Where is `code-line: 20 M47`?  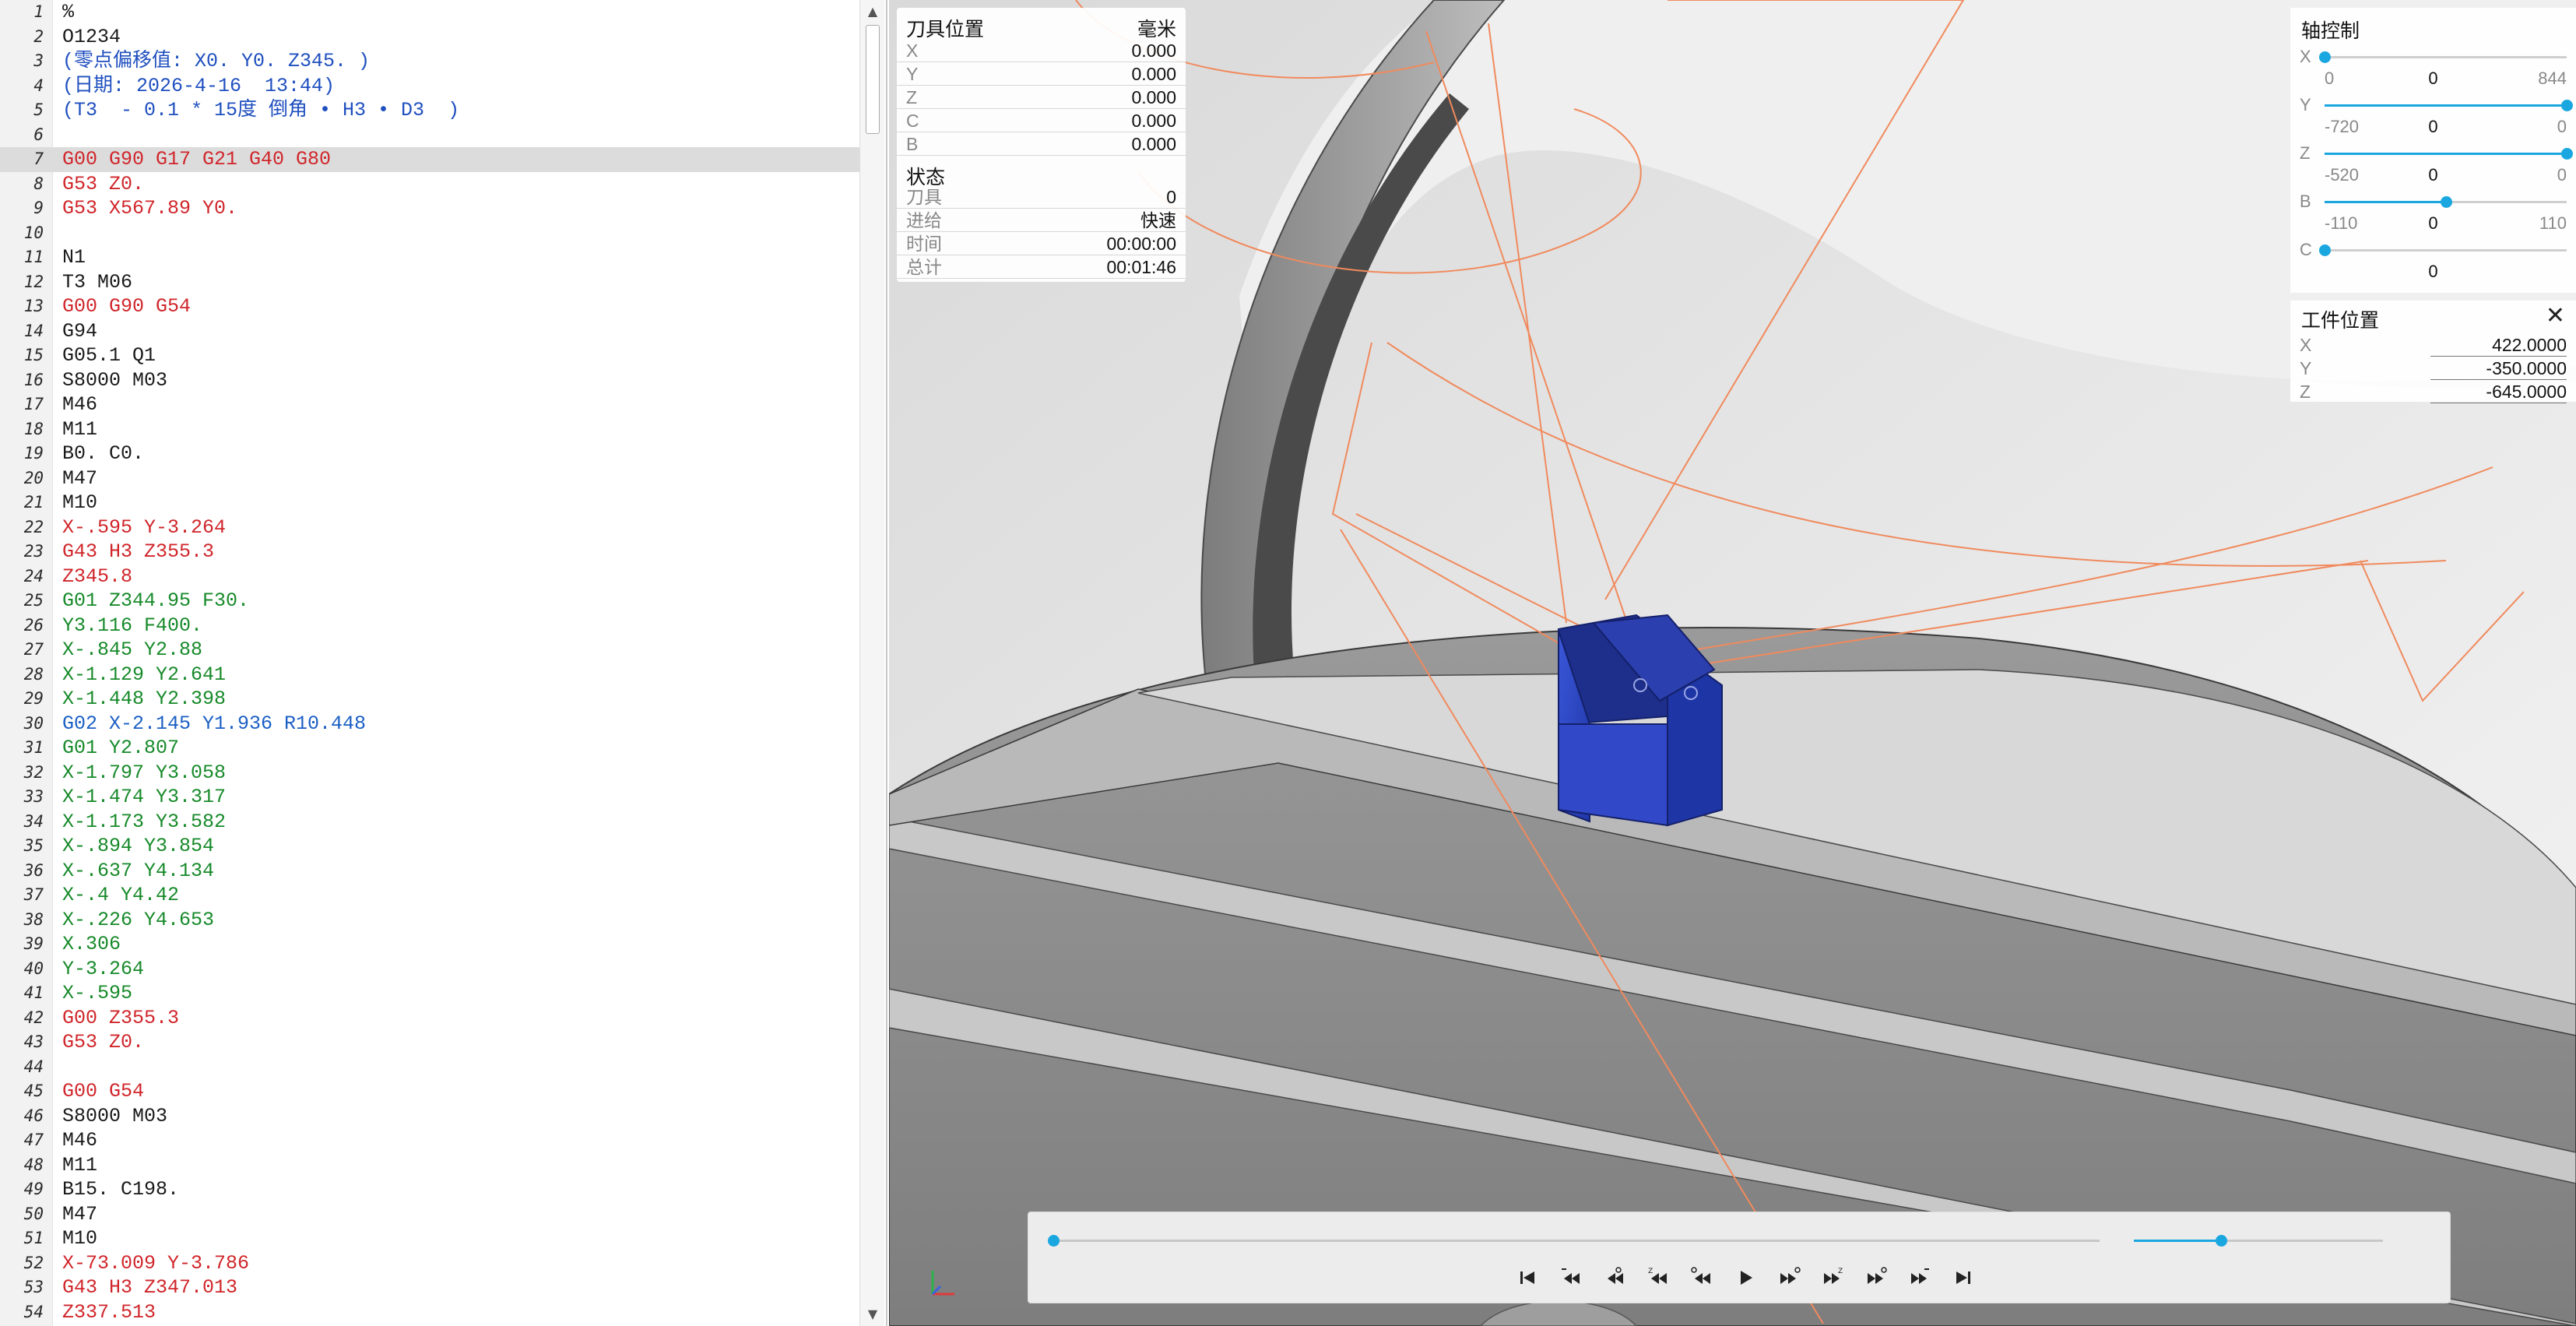 code-line: 20 M47 is located at coordinates (429, 479).